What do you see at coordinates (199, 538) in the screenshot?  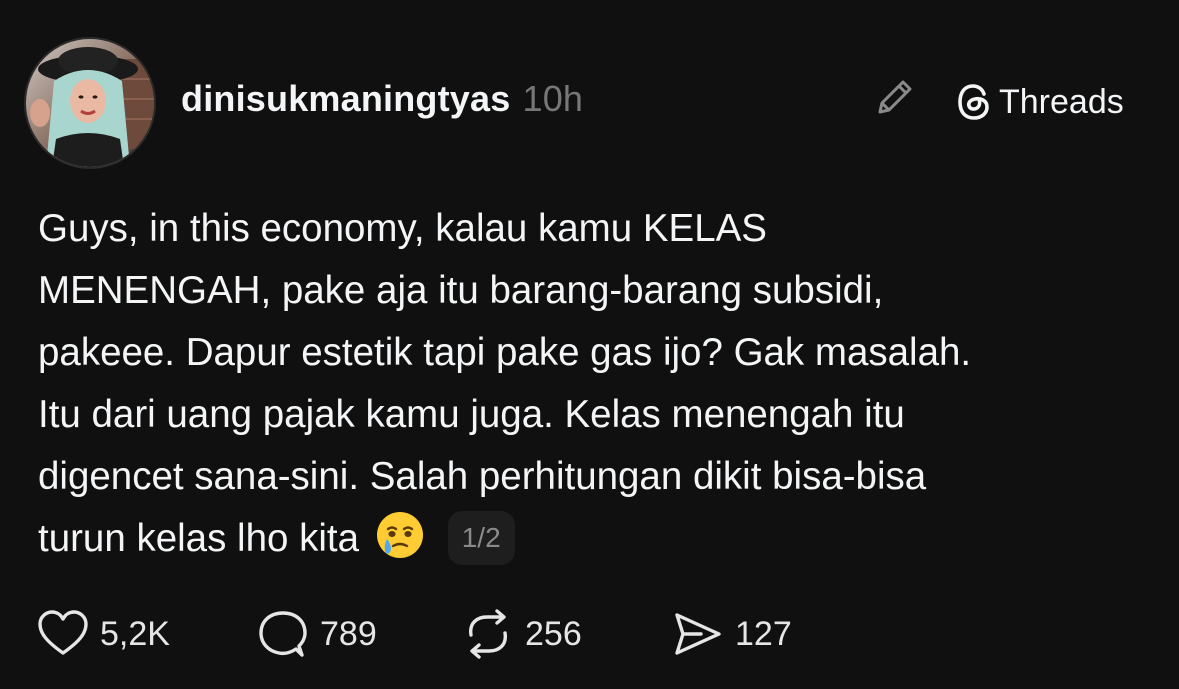 I see `post-line: turun kelas lho kita` at bounding box center [199, 538].